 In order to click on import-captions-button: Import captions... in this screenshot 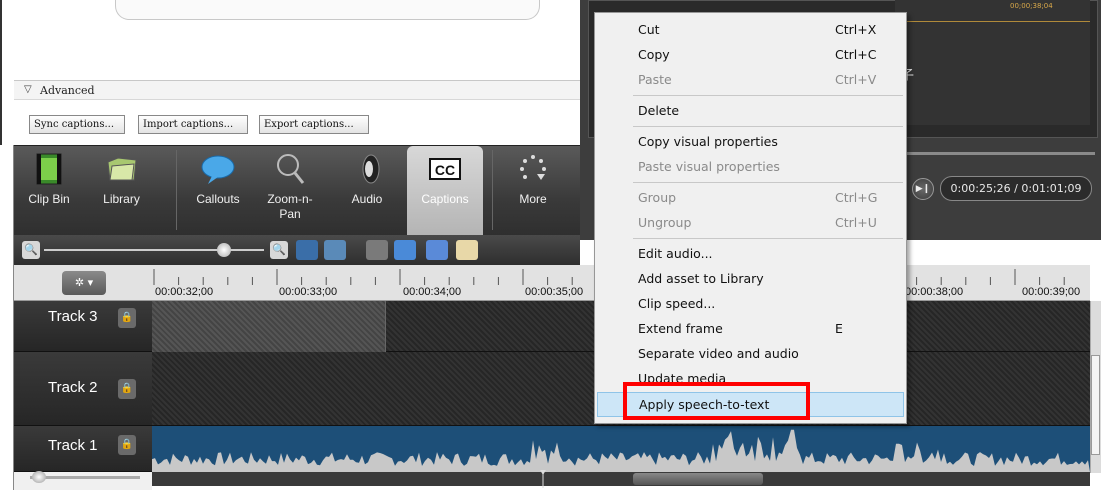, I will do `click(193, 124)`.